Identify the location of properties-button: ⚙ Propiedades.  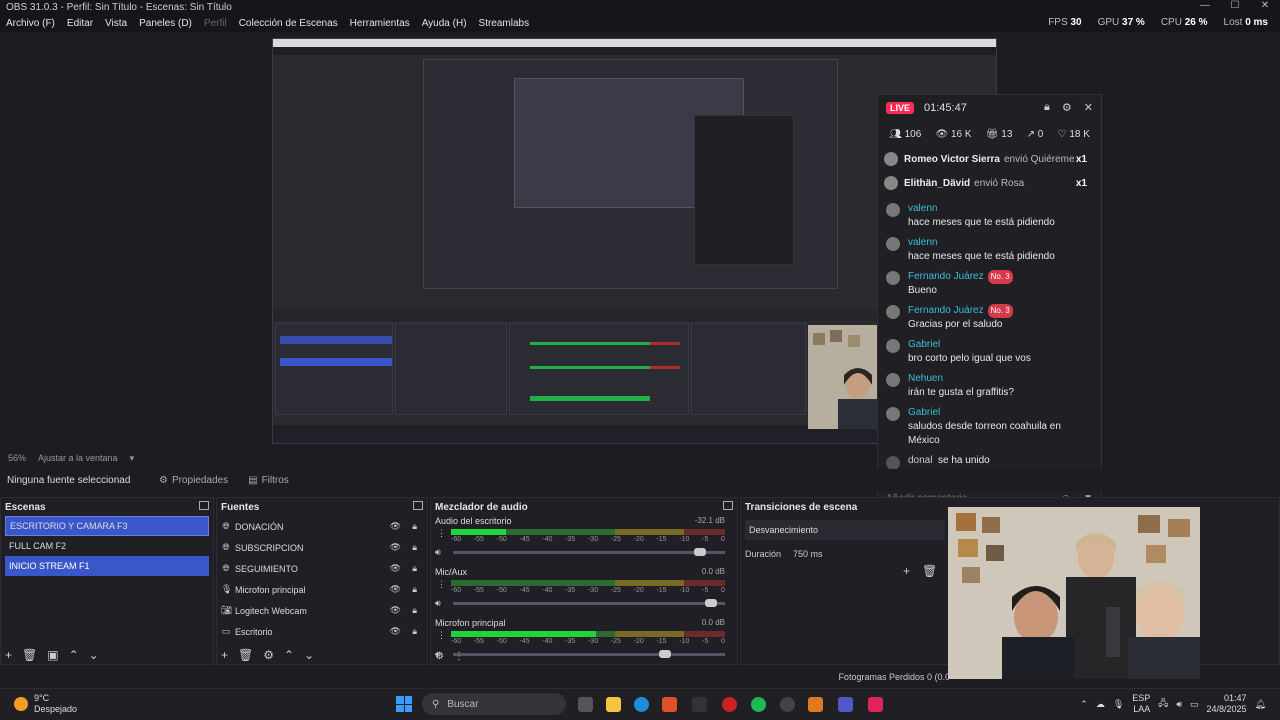
(193, 480).